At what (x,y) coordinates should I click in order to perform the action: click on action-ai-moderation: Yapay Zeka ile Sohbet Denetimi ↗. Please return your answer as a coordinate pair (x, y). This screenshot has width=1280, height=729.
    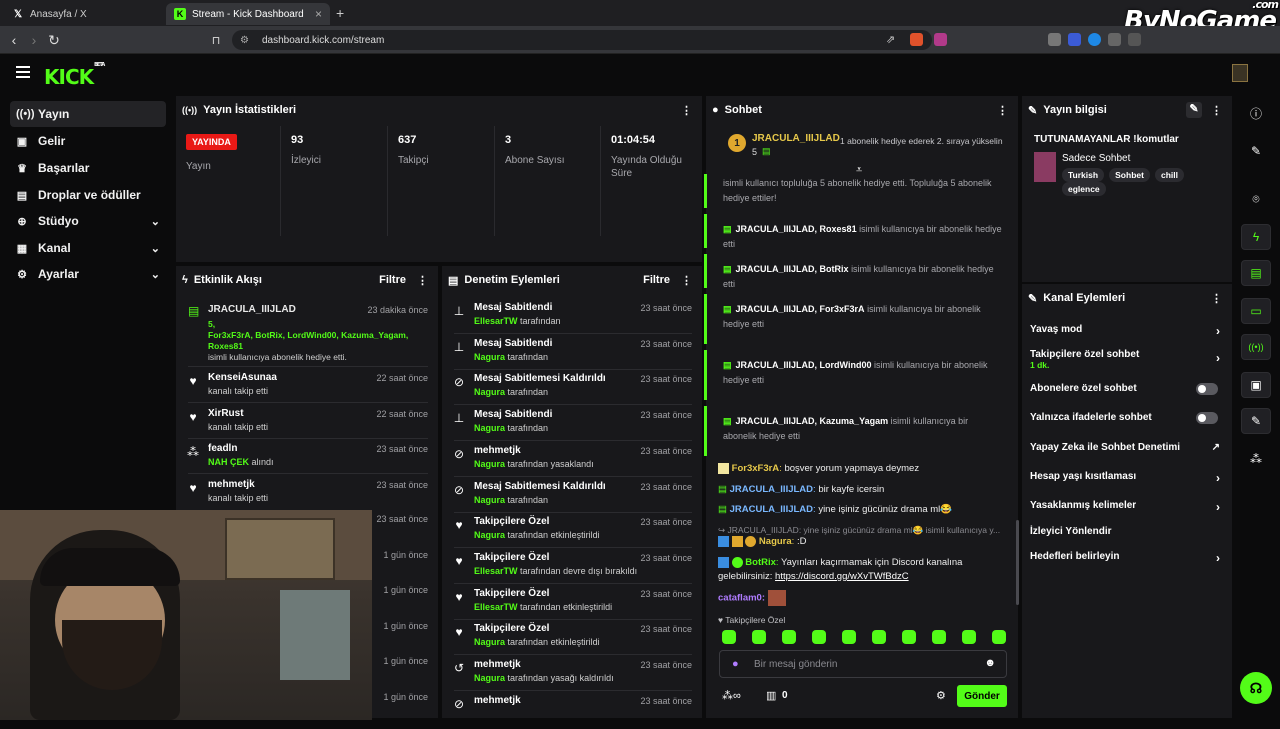
    Looking at the image, I should click on (1128, 449).